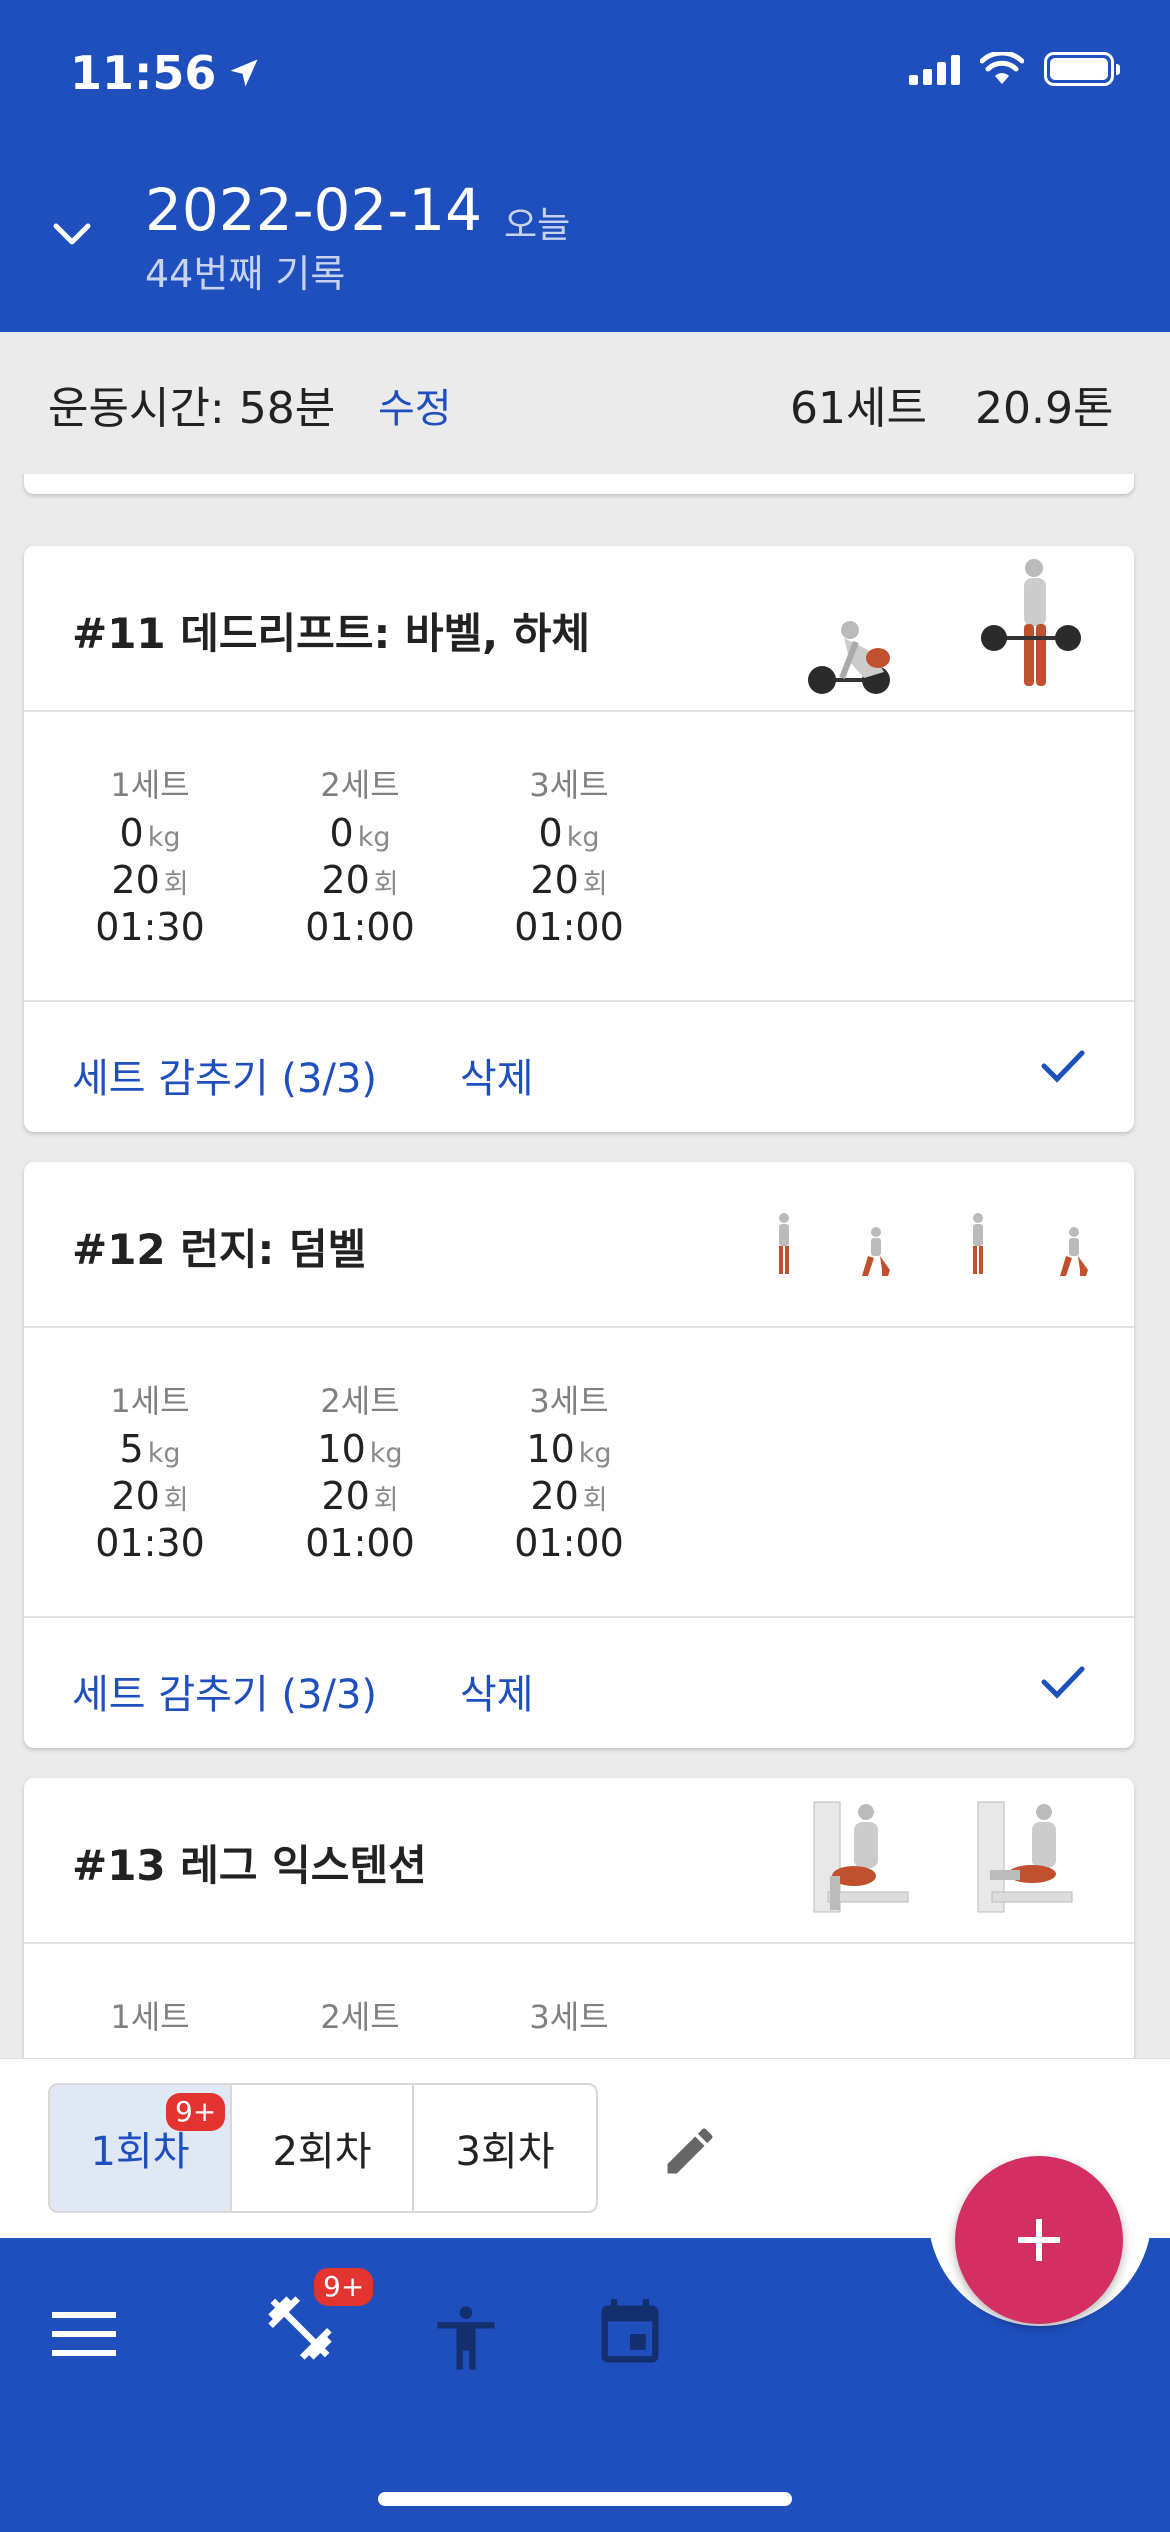 This screenshot has height=2532, width=1170. Describe the element at coordinates (331, 633) in the screenshot. I see `exercise-title: #11 데드리프트: 바벨, 하체` at that location.